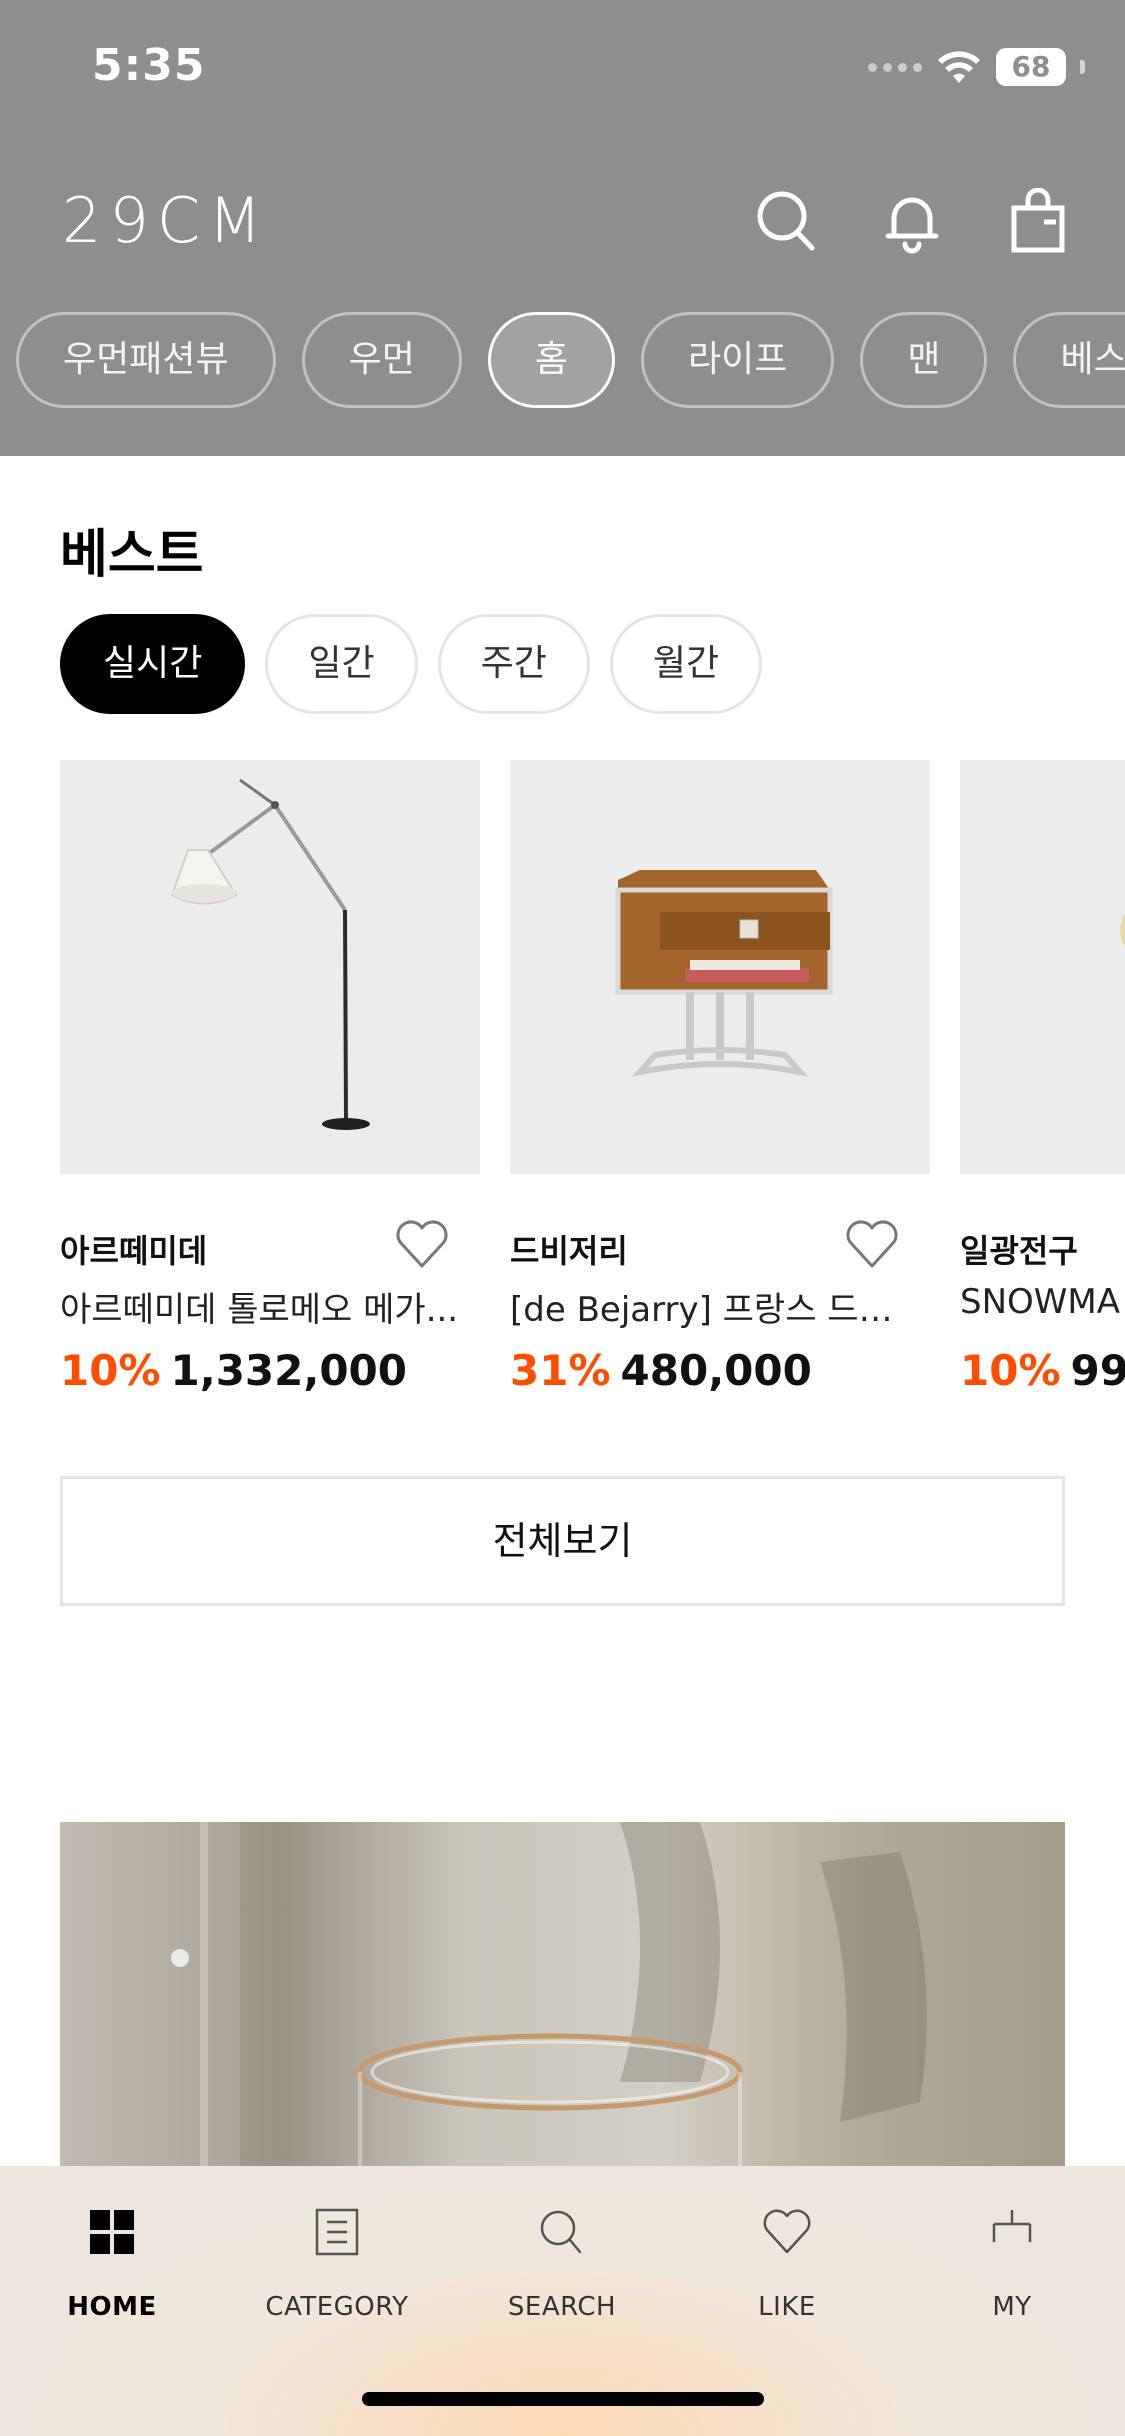  What do you see at coordinates (337, 2264) in the screenshot?
I see `nav-category: CATEGORY` at bounding box center [337, 2264].